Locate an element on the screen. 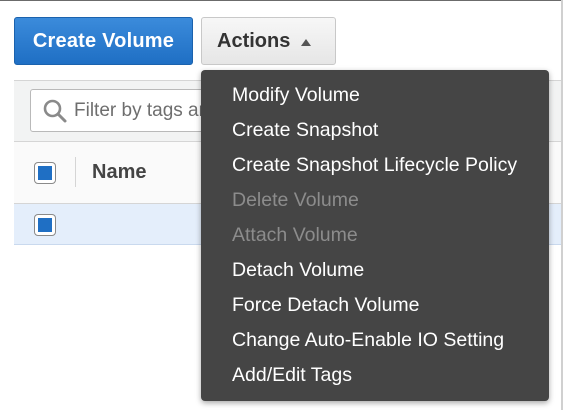 Image resolution: width=563 pixels, height=410 pixels. column-header-name: Name is located at coordinates (119, 172).